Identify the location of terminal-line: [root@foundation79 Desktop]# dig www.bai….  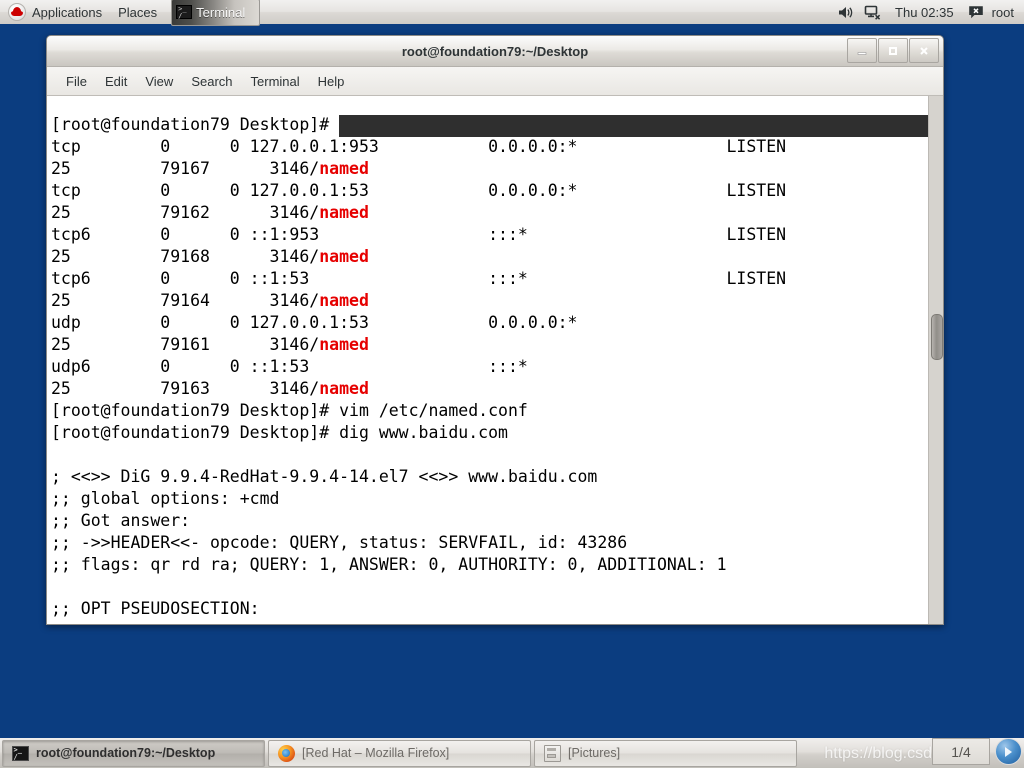
(489, 433).